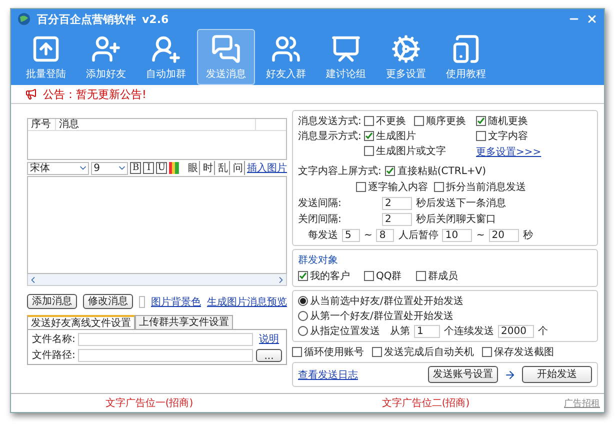 This screenshot has height=426, width=615. What do you see at coordinates (345, 331) in the screenshot?
I see `radio-label: 从指定位置发送` at bounding box center [345, 331].